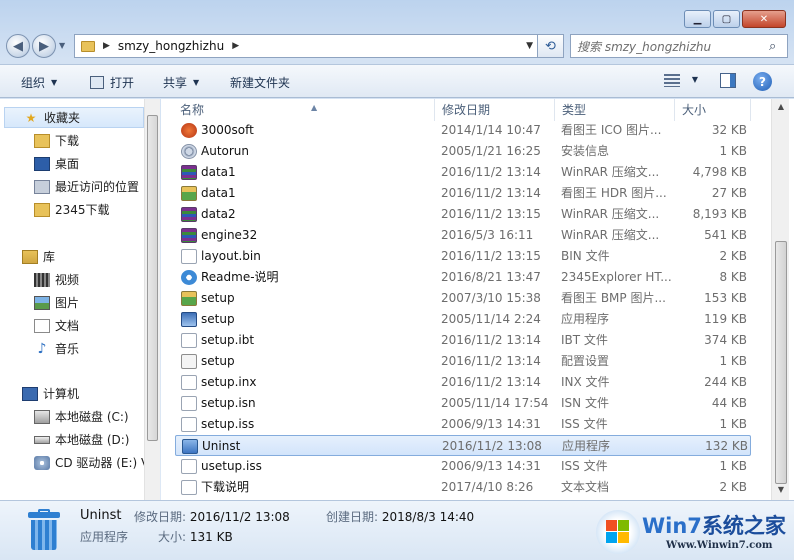 The image size is (794, 560). I want to click on file-list-scrollbar: ▲ ▼, so click(780, 299).